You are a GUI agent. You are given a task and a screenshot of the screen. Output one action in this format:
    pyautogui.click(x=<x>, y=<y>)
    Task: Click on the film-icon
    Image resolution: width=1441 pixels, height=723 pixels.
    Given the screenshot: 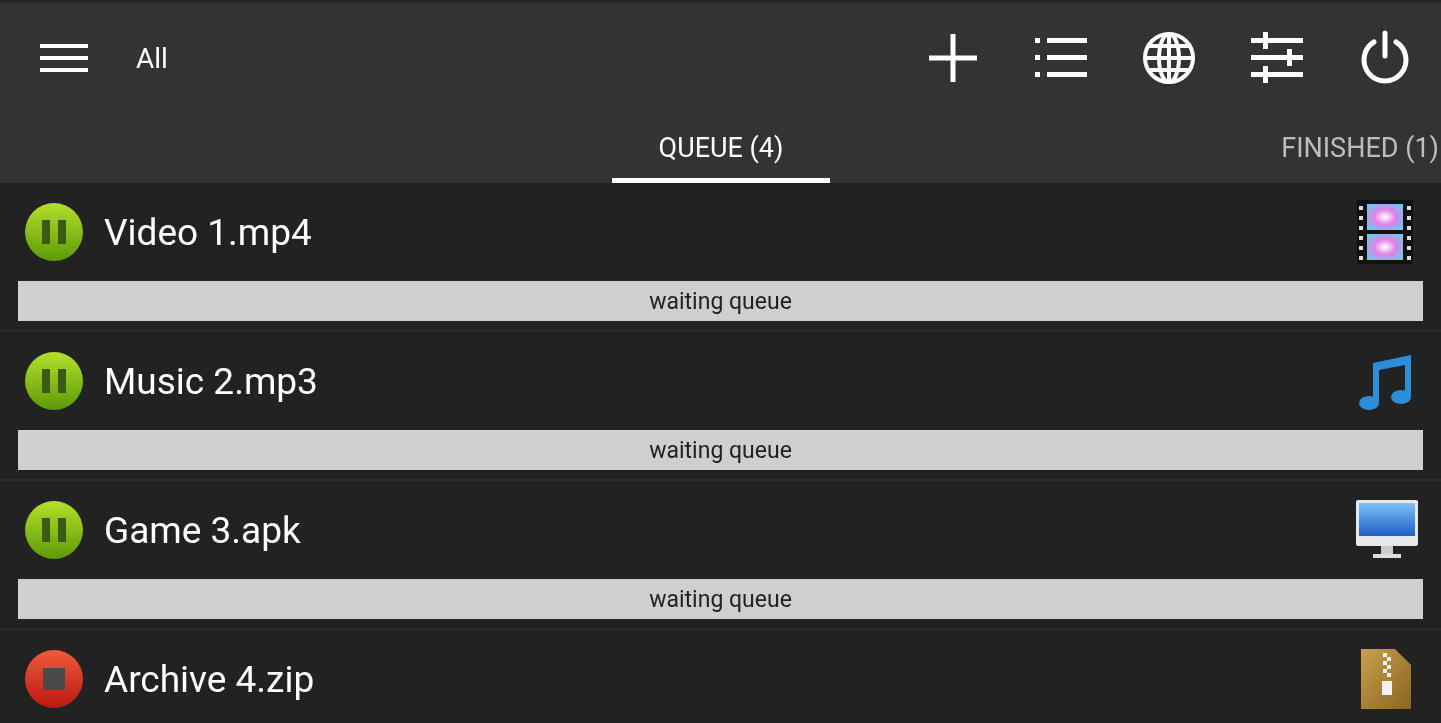 What is the action you would take?
    pyautogui.click(x=1385, y=232)
    